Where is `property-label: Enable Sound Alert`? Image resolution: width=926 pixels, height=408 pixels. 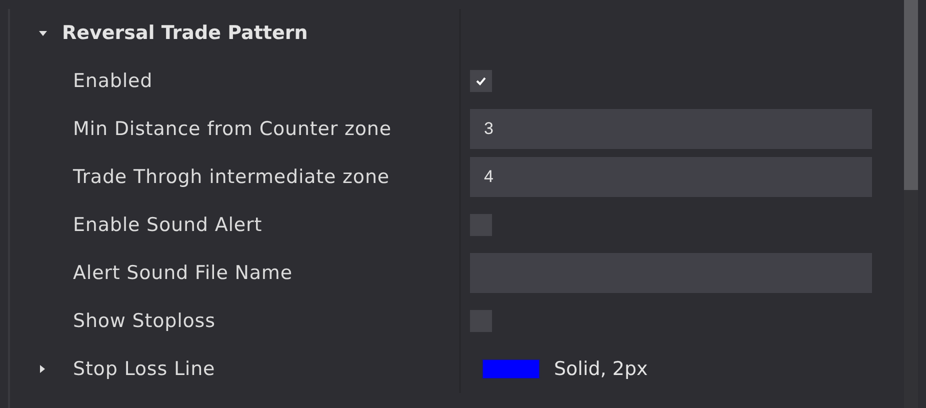
property-label: Enable Sound Alert is located at coordinates (167, 225).